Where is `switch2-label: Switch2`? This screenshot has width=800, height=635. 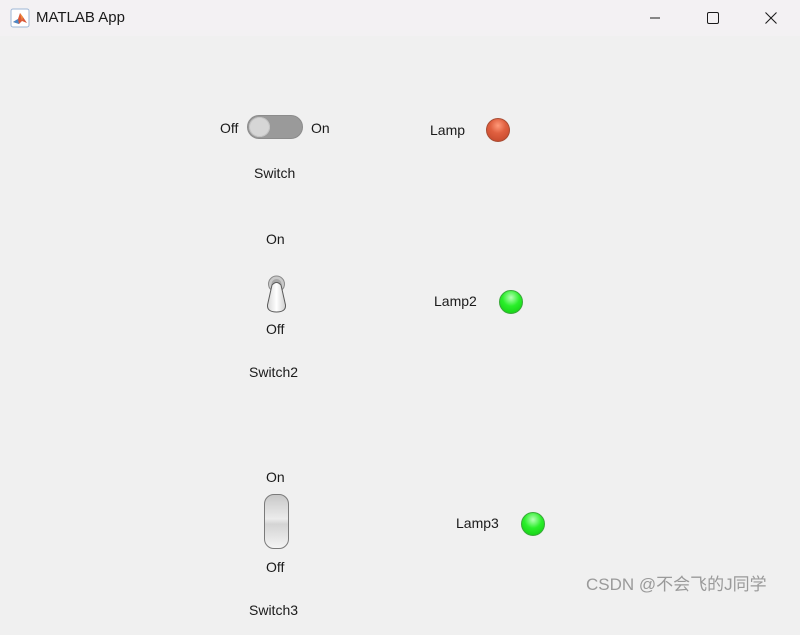
switch2-label: Switch2 is located at coordinates (274, 372).